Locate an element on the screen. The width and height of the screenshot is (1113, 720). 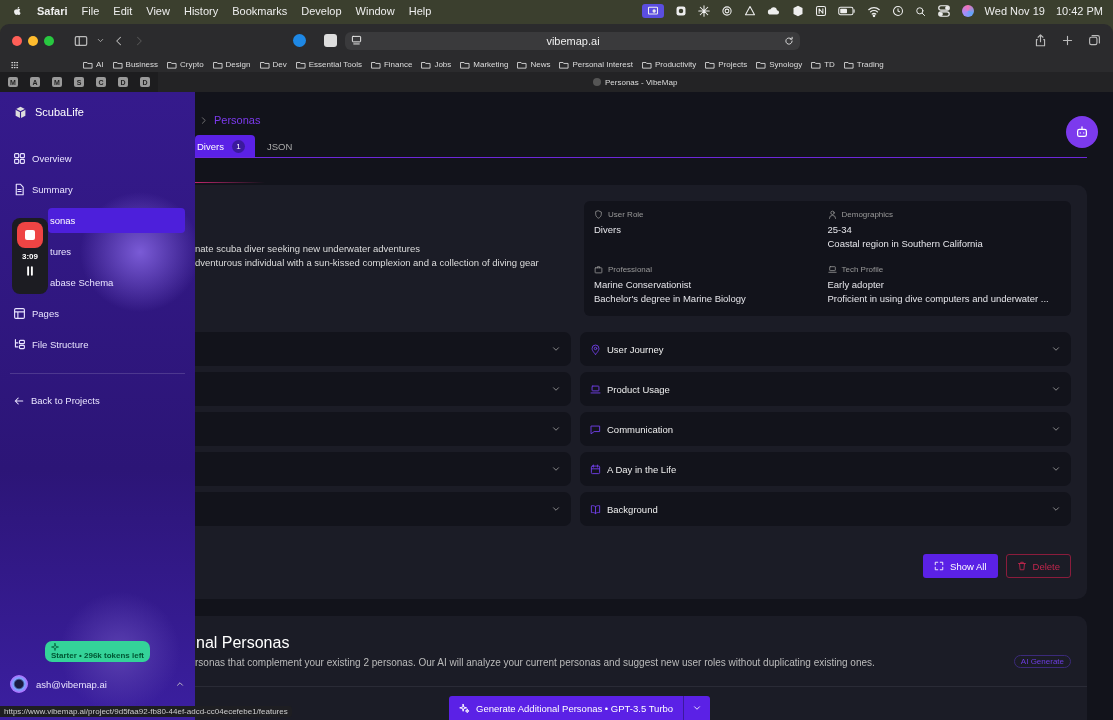
caret-up-icon is located at coordinates (180, 684).